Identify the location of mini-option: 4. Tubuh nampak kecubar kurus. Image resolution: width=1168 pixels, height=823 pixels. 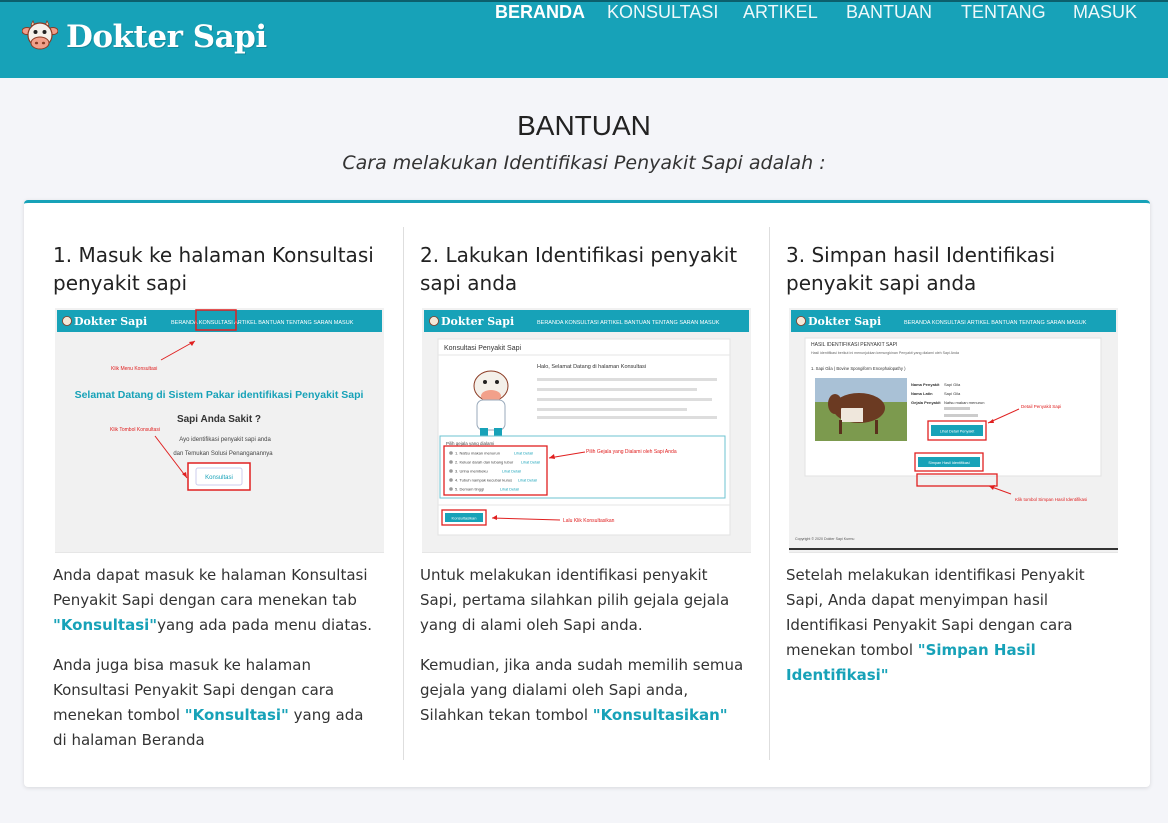
(483, 480).